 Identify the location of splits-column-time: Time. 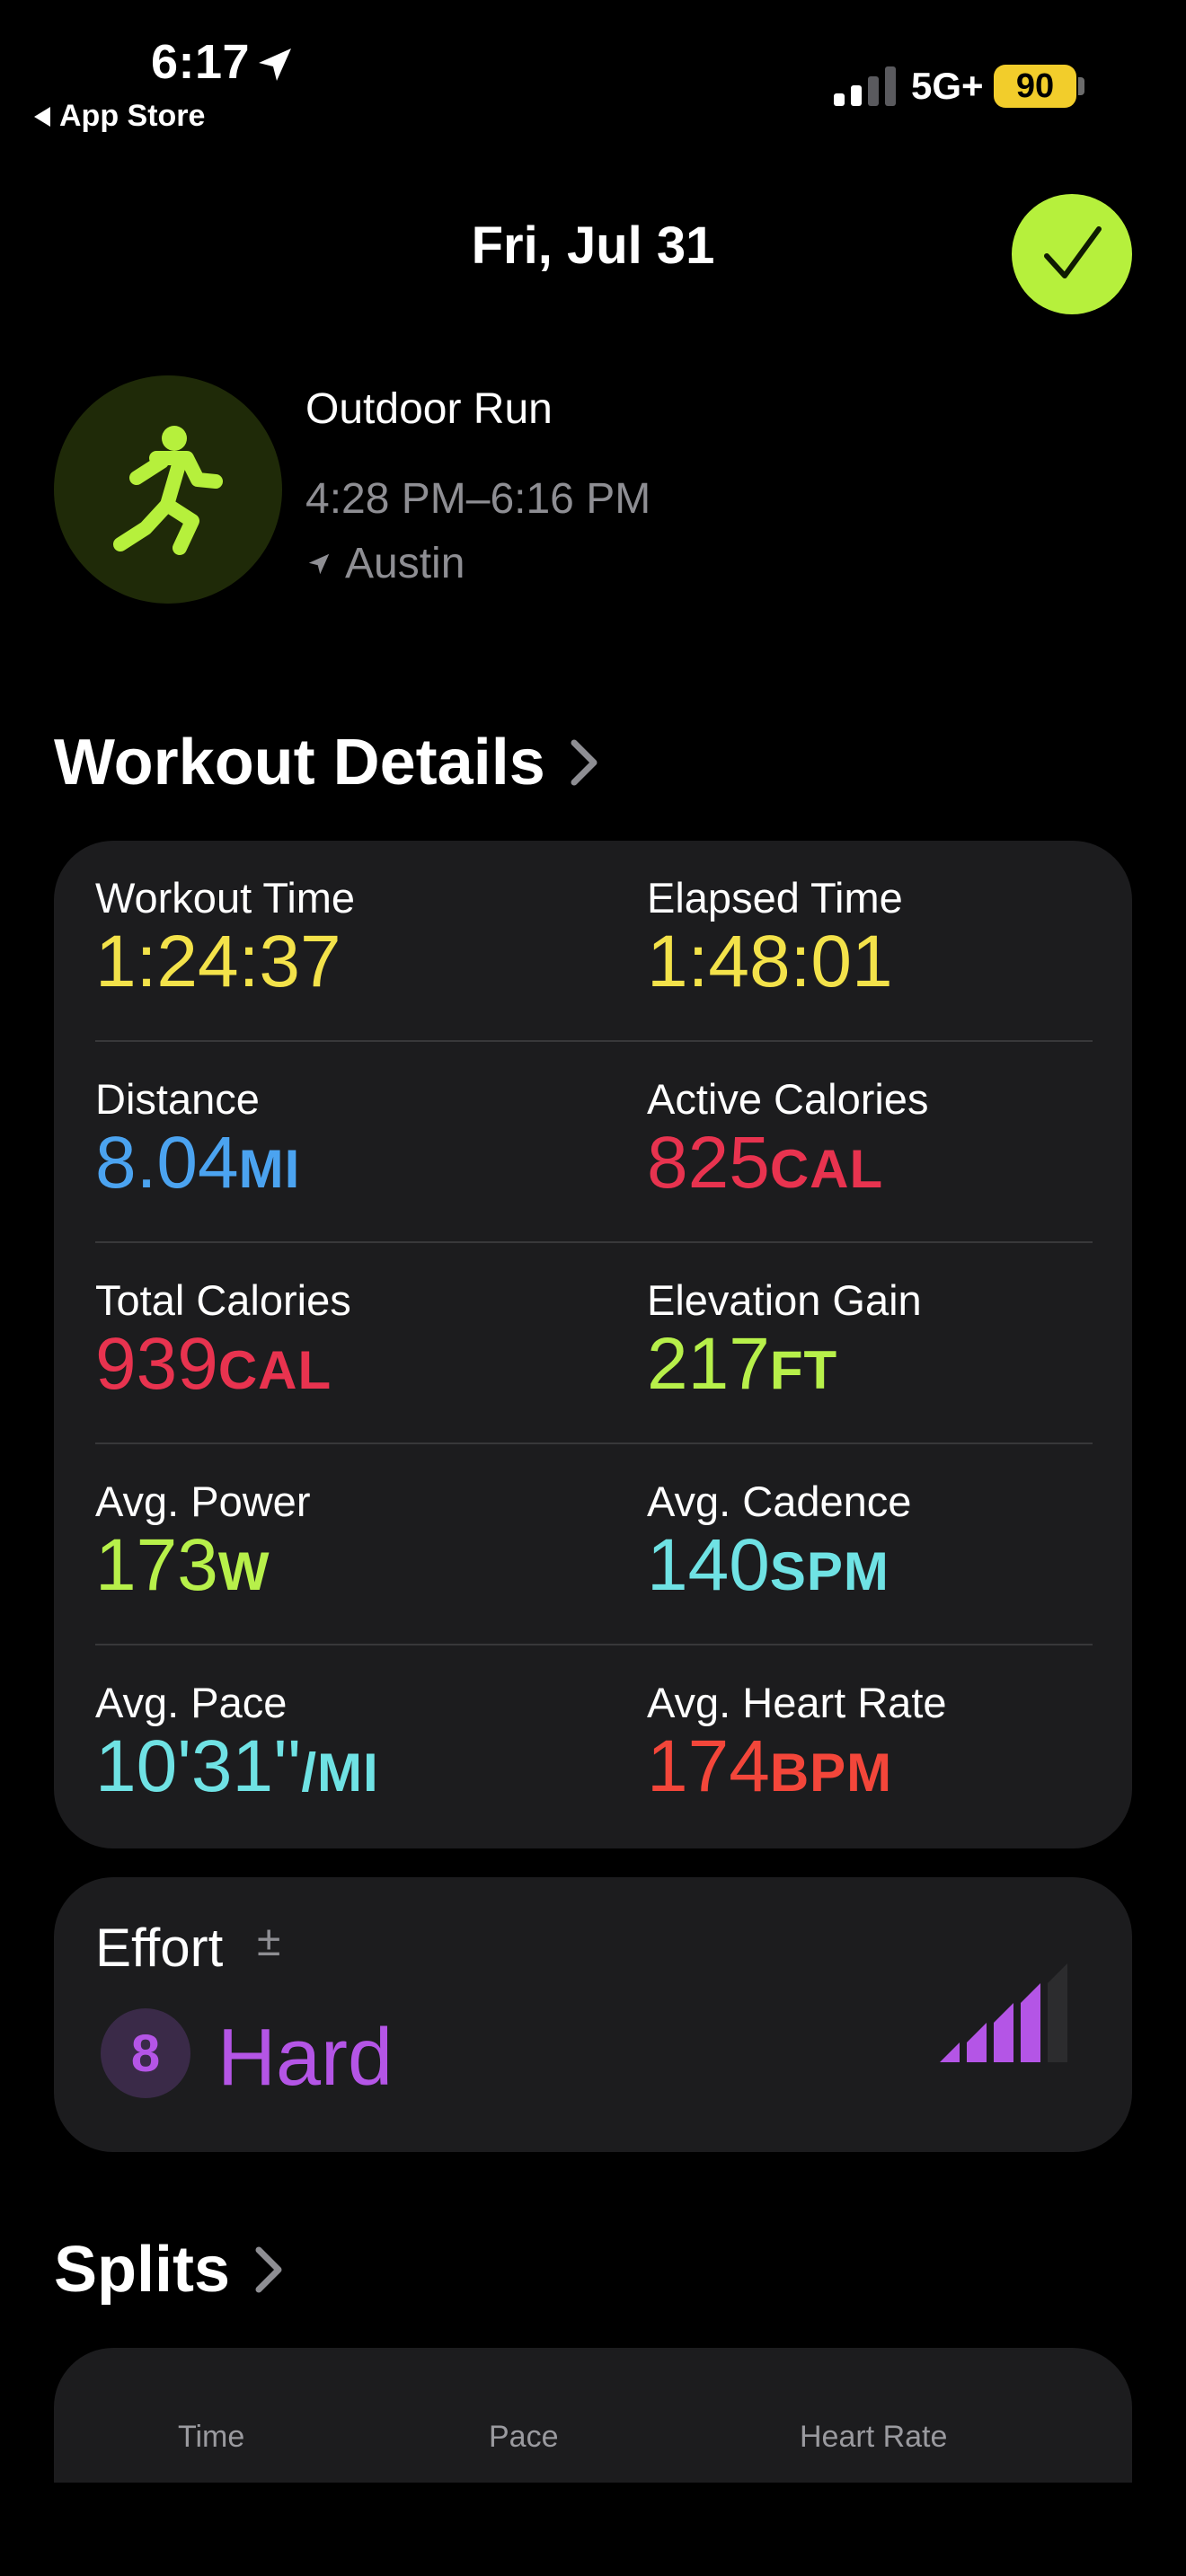
(211, 2437).